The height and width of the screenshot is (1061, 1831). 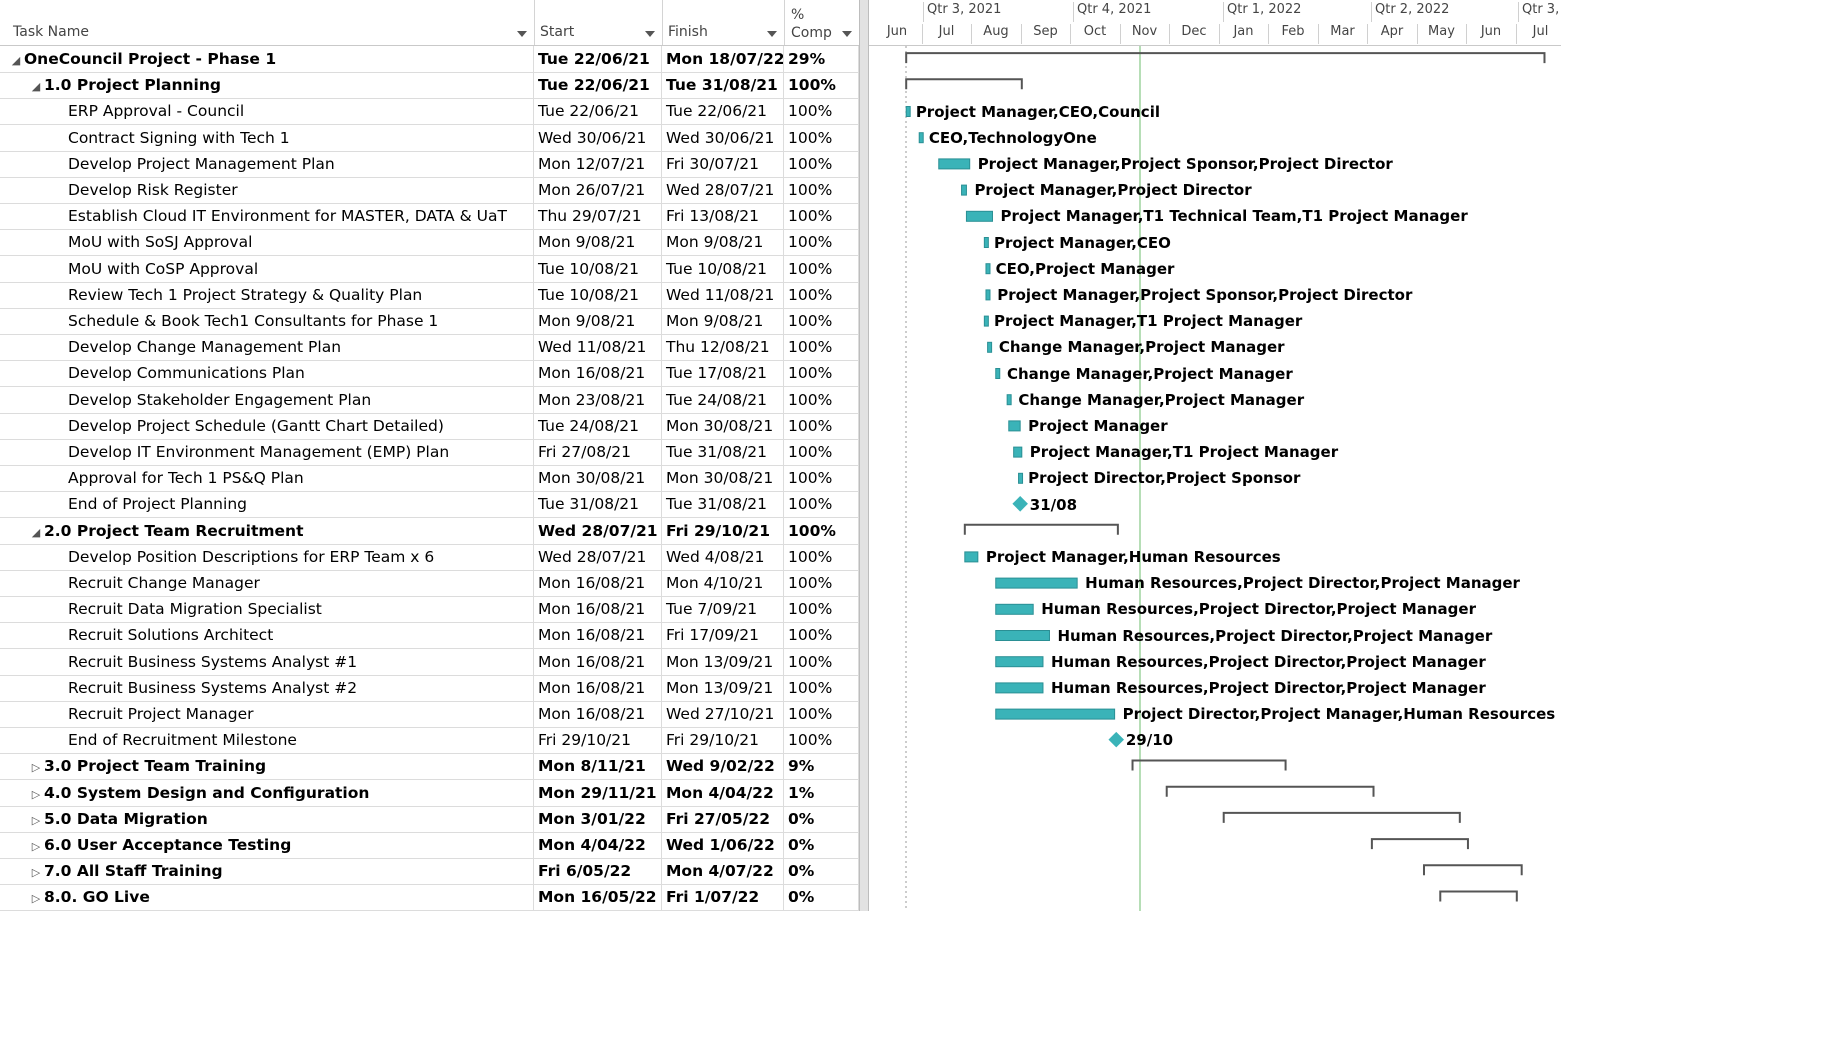 What do you see at coordinates (271, 609) in the screenshot?
I see `task-name-cell: Recruit Data Migration Specialist` at bounding box center [271, 609].